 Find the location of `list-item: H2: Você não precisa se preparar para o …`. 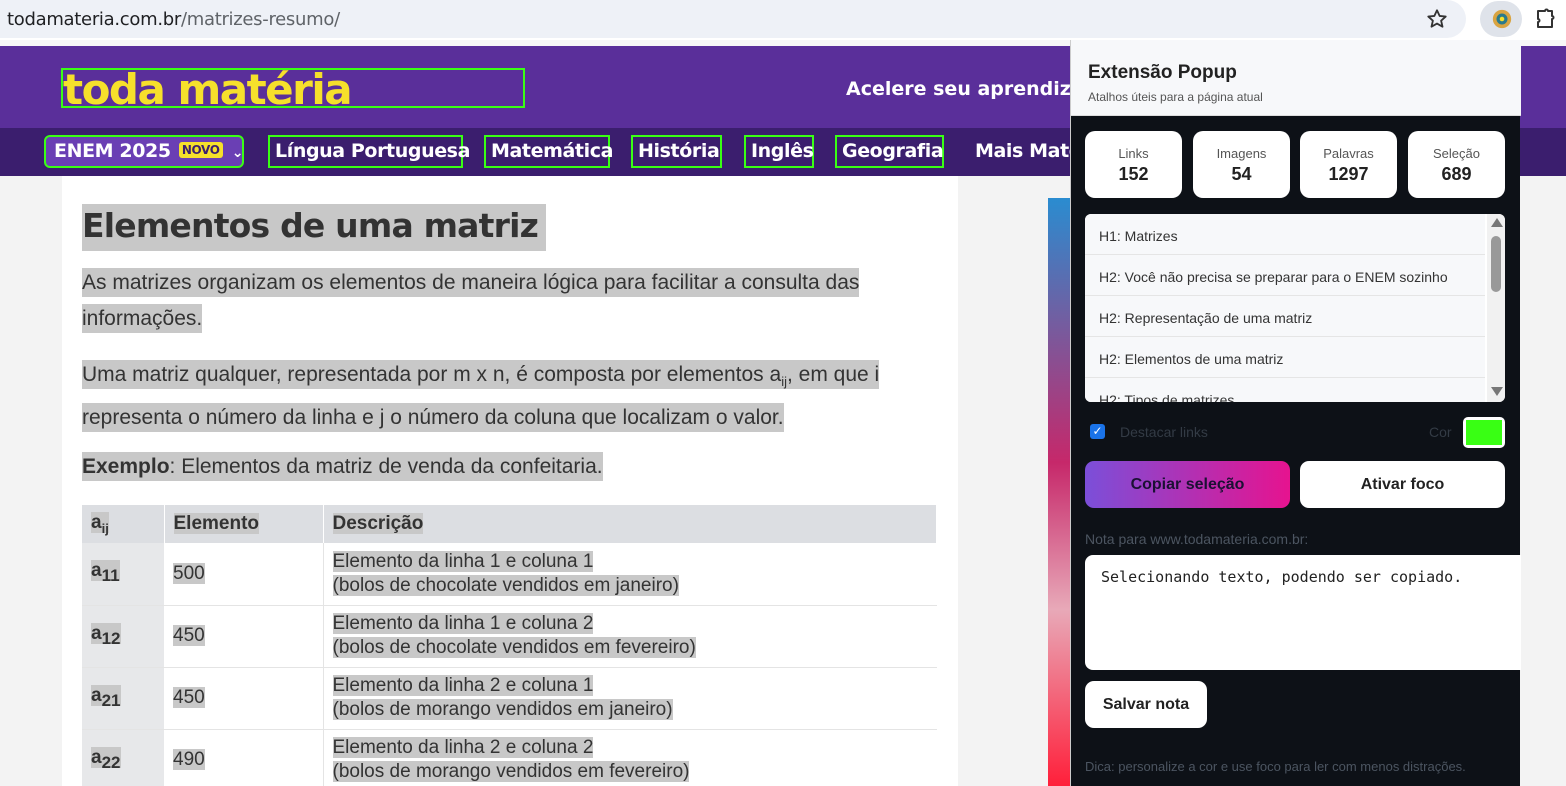

list-item: H2: Você não precisa se preparar para o … is located at coordinates (1285, 275).